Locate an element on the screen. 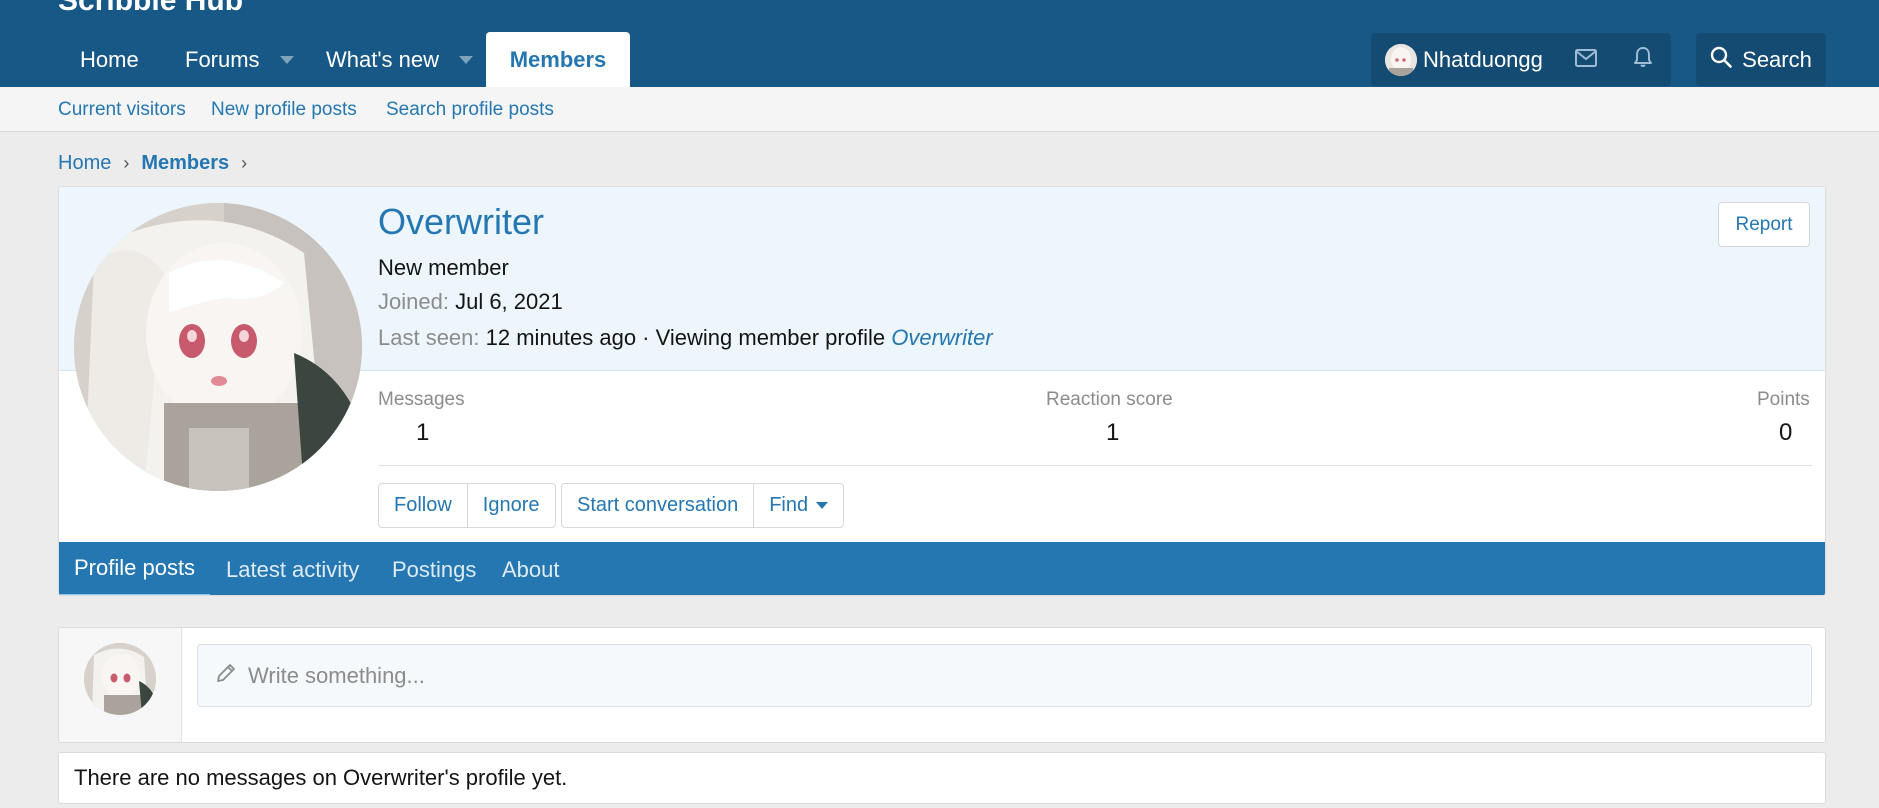  nav-forums: Forums is located at coordinates (239, 59).